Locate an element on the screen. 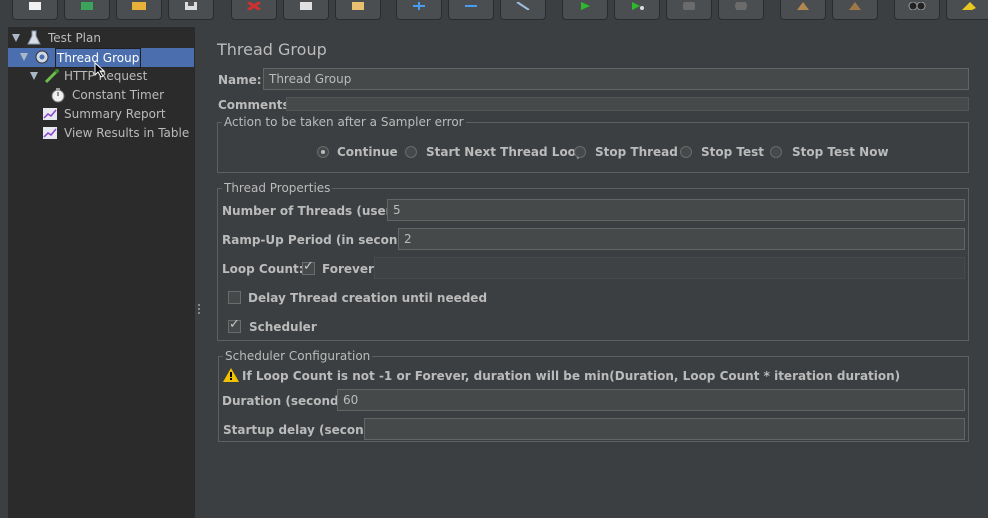 The width and height of the screenshot is (988, 518). stop-thread-label: Stop Thread is located at coordinates (636, 152).